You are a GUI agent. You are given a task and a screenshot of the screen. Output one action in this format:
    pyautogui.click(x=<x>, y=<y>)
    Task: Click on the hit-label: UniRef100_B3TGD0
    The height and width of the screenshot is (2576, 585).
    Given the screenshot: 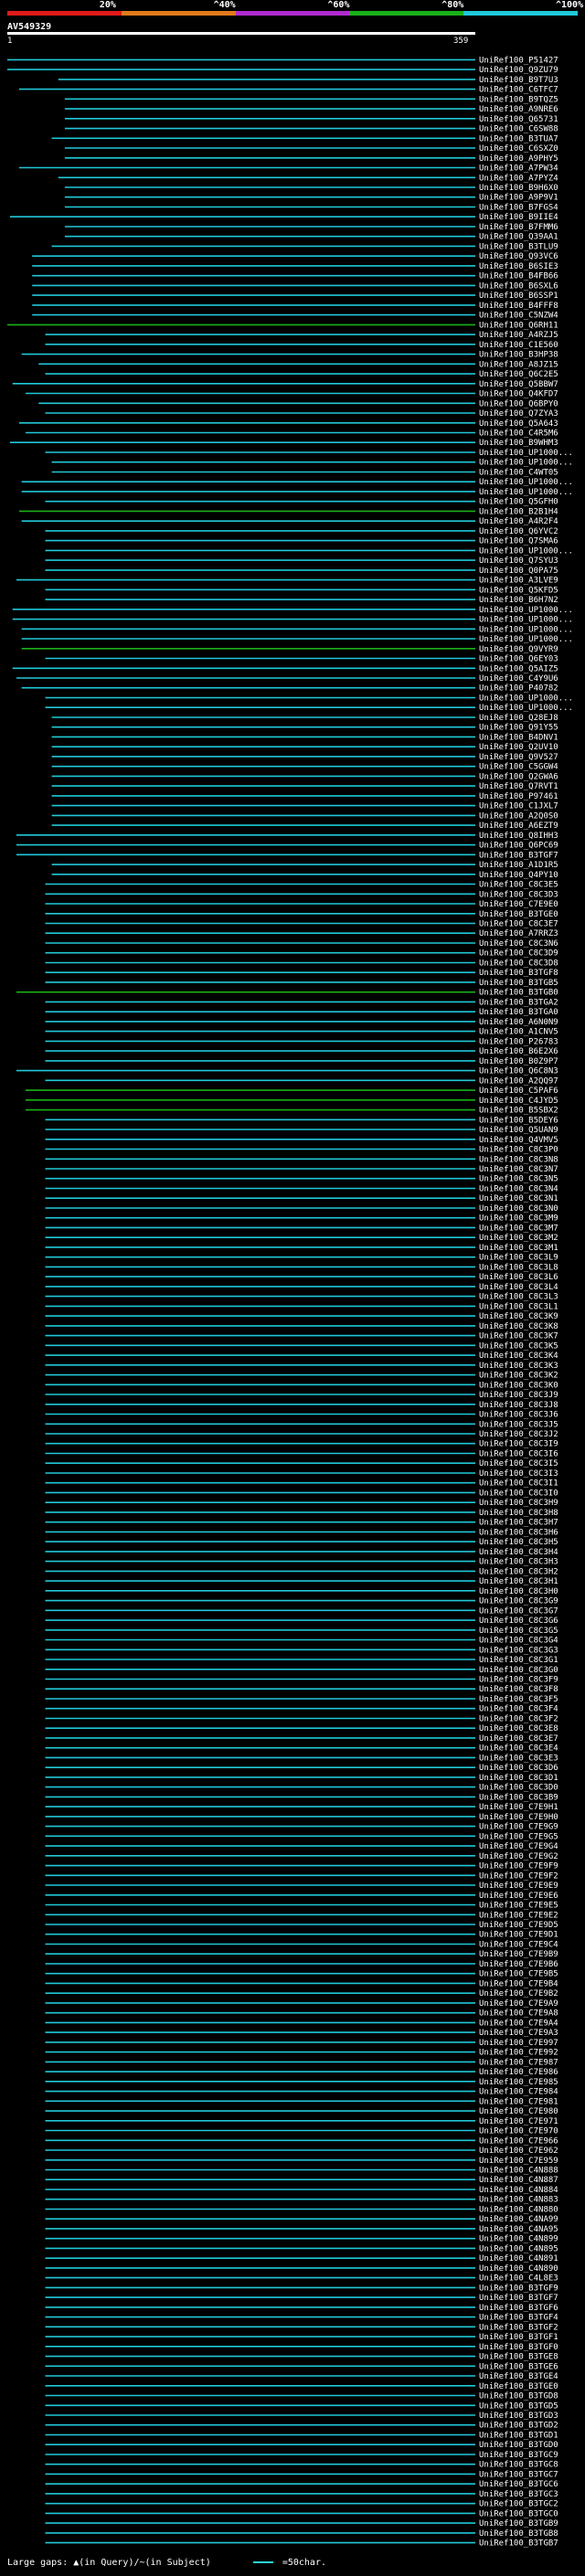 What is the action you would take?
    pyautogui.click(x=518, y=2445)
    